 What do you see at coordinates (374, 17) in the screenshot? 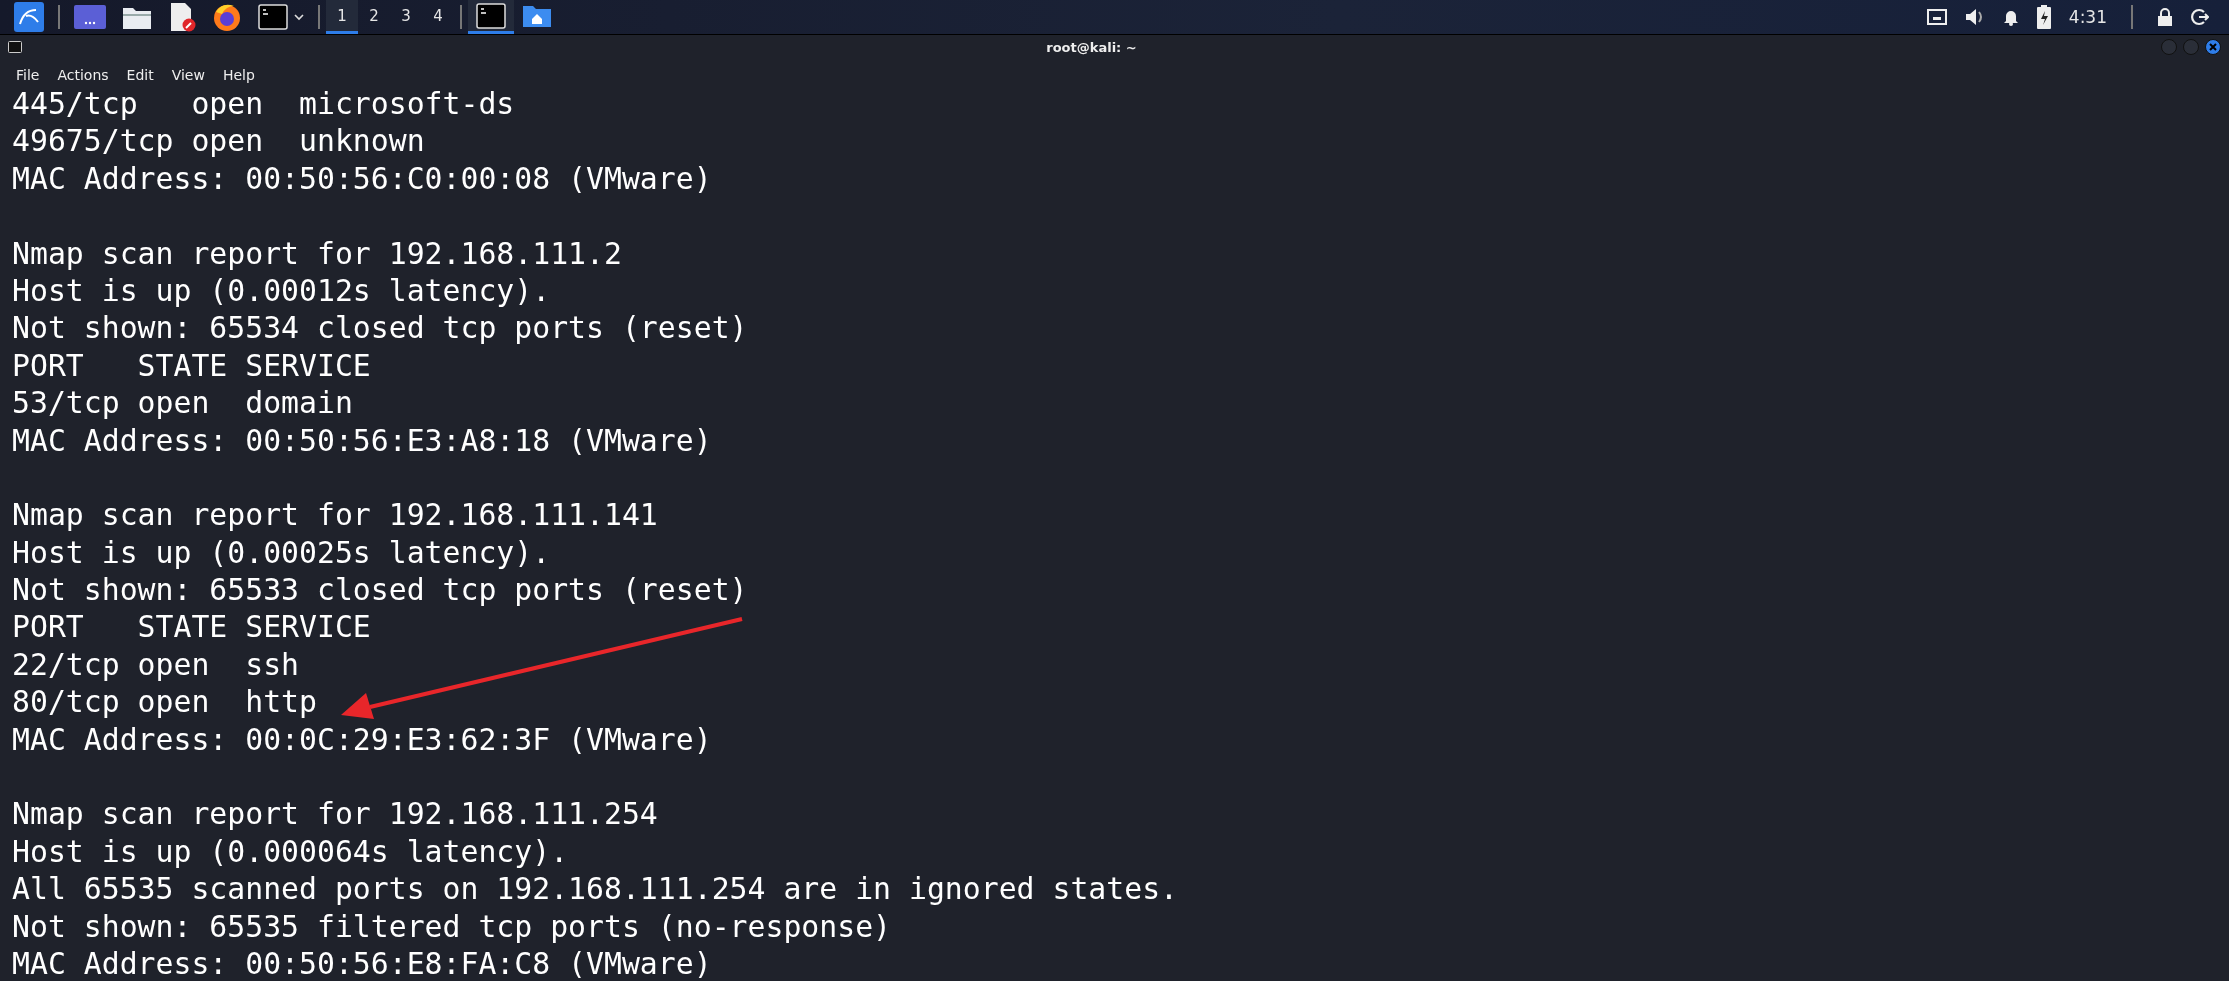
I see `workspace-tab: 2` at bounding box center [374, 17].